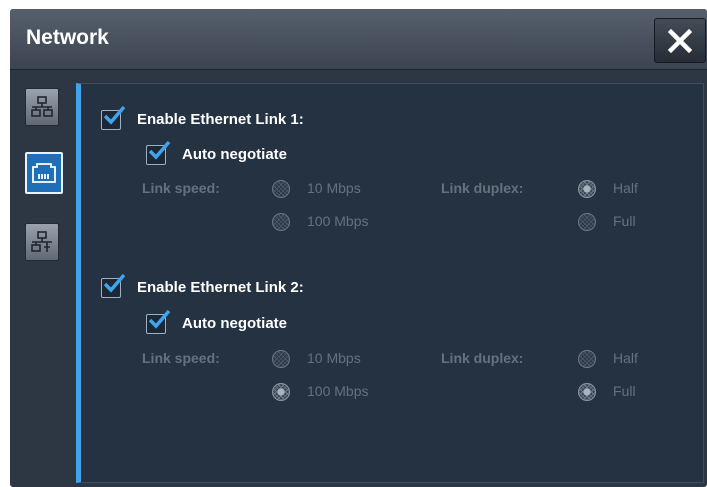 This screenshot has width=707, height=487. Describe the element at coordinates (234, 323) in the screenshot. I see `auto-negotiate-link2-label: Auto negotiate` at that location.